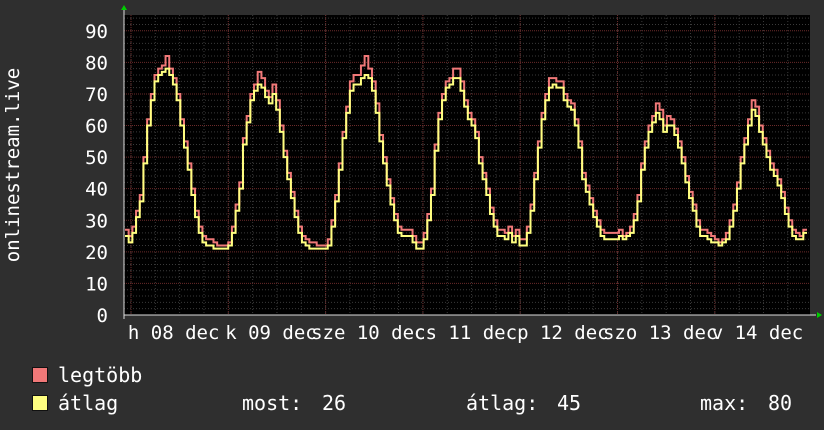 The image size is (824, 430). Describe the element at coordinates (819, 315) in the screenshot. I see `x-axis-arrow-icon` at that location.